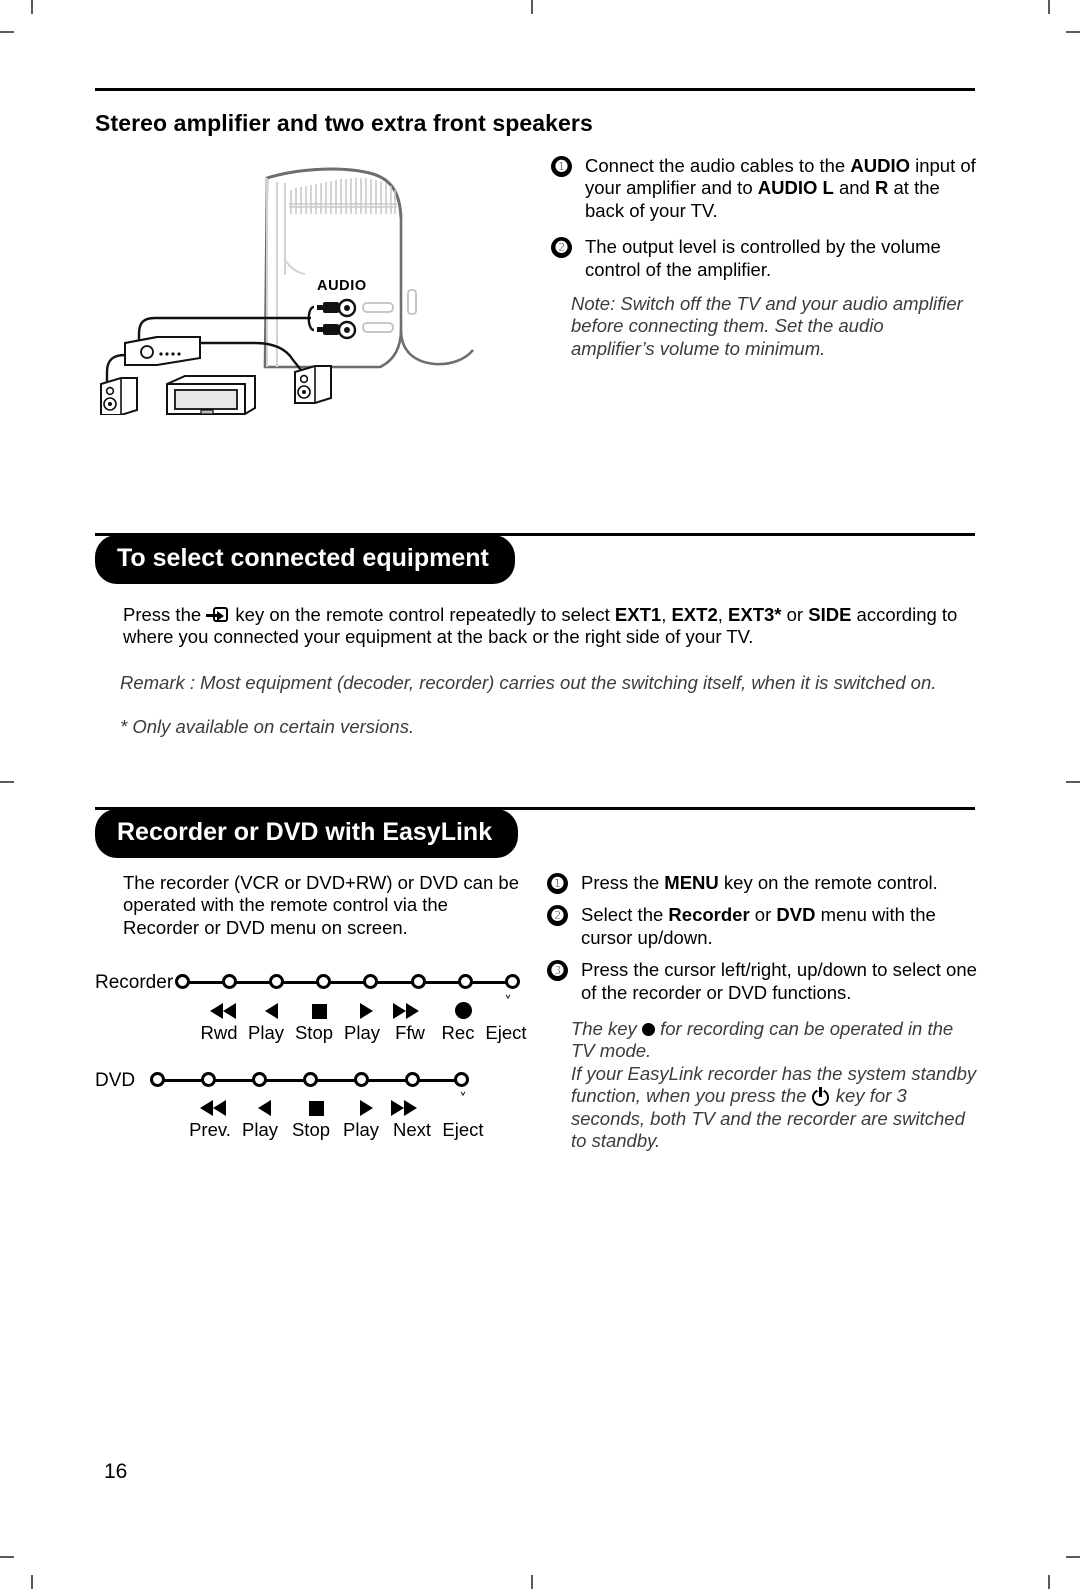 The height and width of the screenshot is (1589, 1080). I want to click on section2-footnote: * Only available on certain versions., so click(267, 726).